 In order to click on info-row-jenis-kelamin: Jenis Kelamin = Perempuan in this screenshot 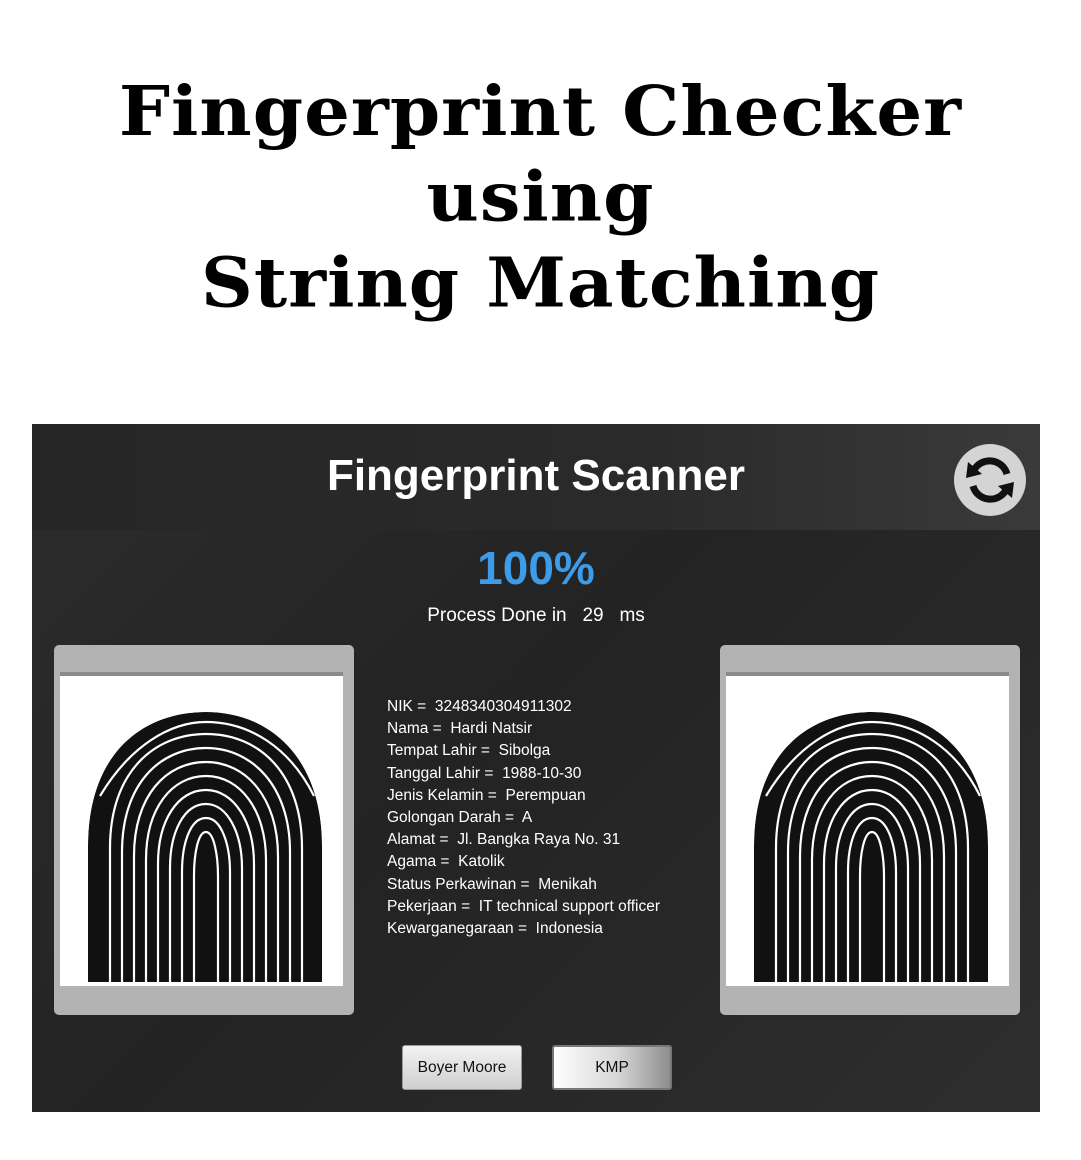, I will do `click(486, 795)`.